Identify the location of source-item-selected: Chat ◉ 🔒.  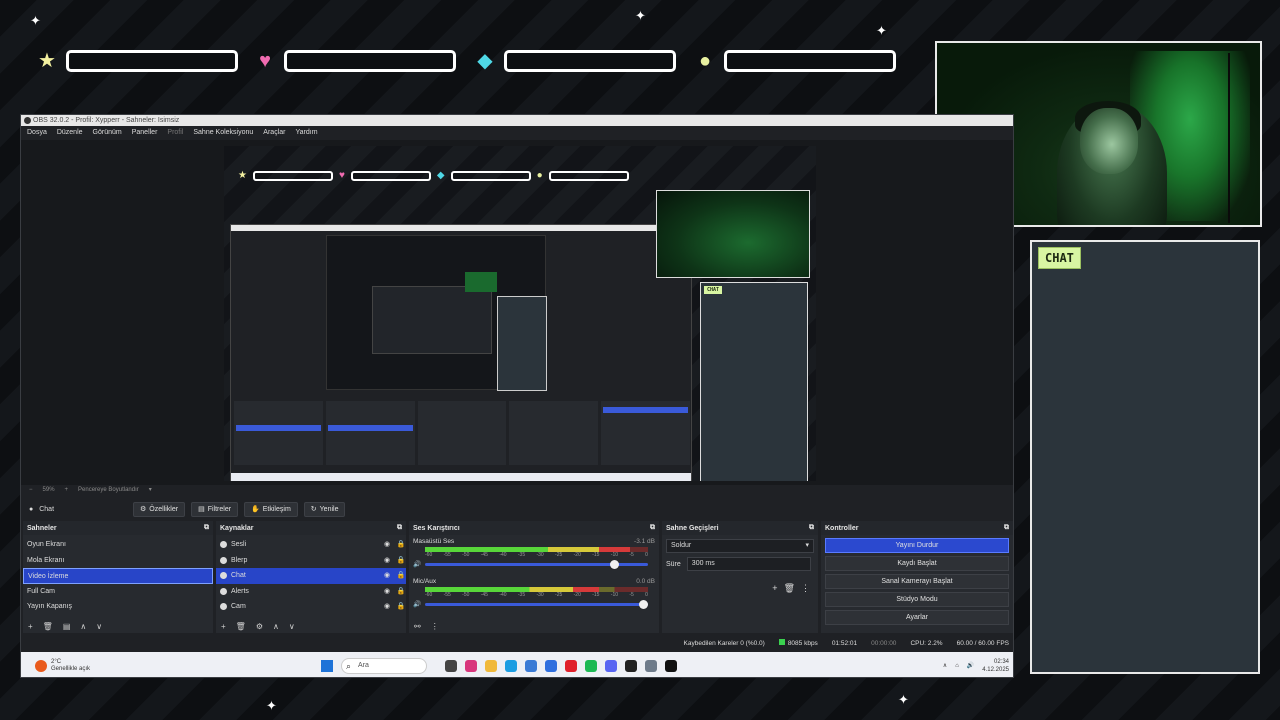
(311, 576).